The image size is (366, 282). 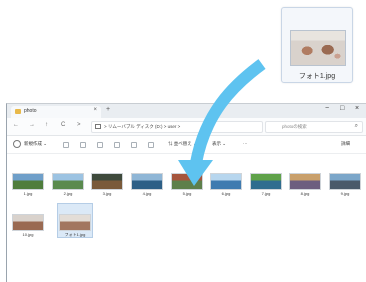 What do you see at coordinates (317, 76) in the screenshot?
I see `dragged-file-name: フォト1.jpg` at bounding box center [317, 76].